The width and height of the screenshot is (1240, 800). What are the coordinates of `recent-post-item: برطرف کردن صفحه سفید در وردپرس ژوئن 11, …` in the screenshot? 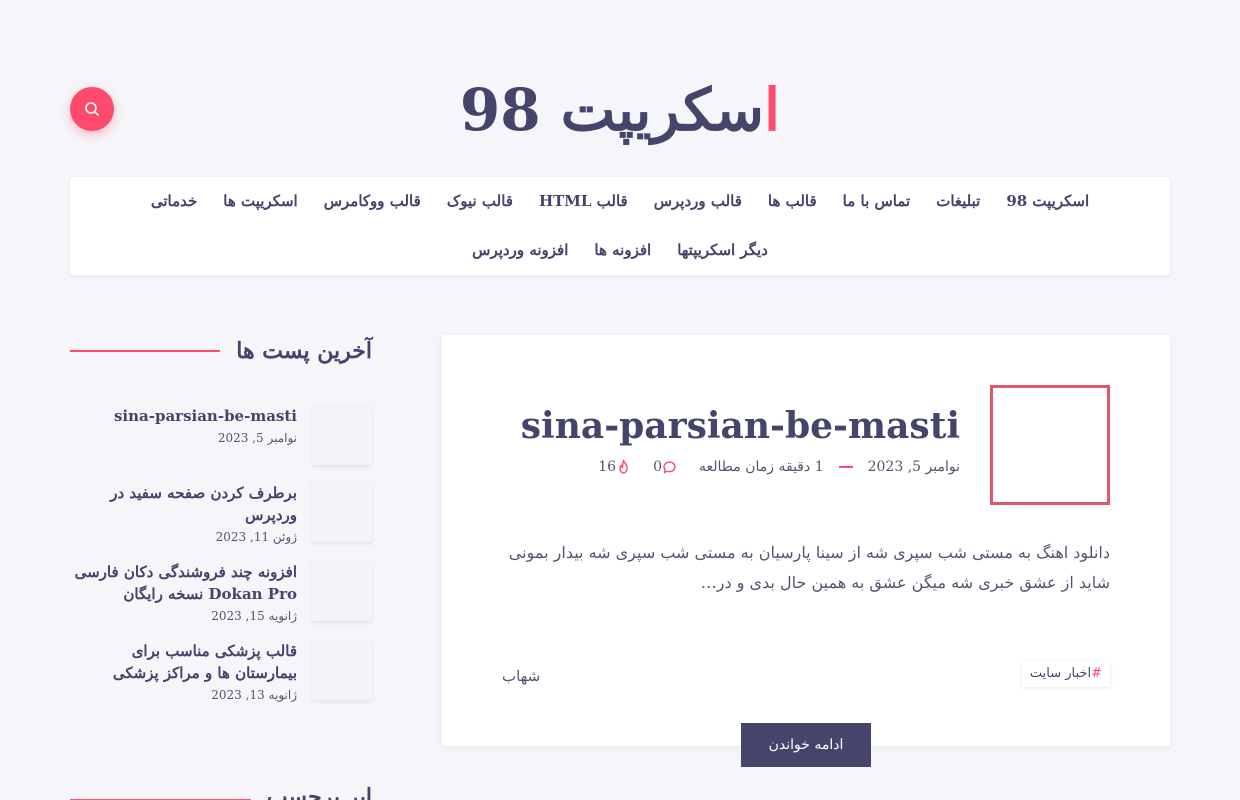 It's located at (221, 513).